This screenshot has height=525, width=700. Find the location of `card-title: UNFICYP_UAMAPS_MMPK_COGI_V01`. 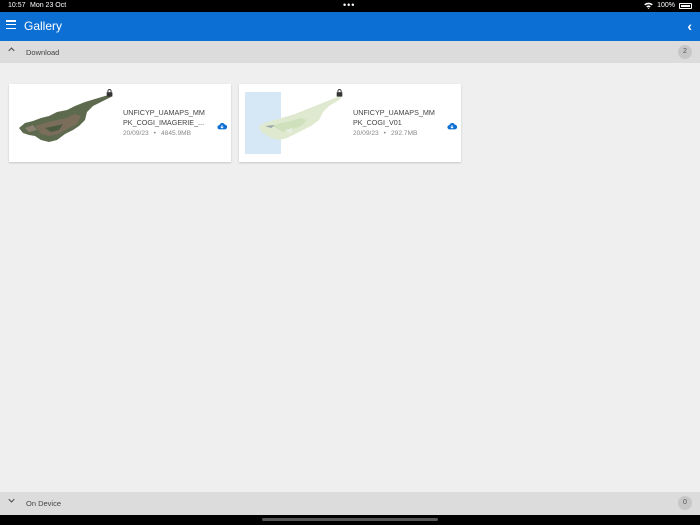

card-title: UNFICYP_UAMAPS_MMPK_COGI_V01 is located at coordinates (394, 117).